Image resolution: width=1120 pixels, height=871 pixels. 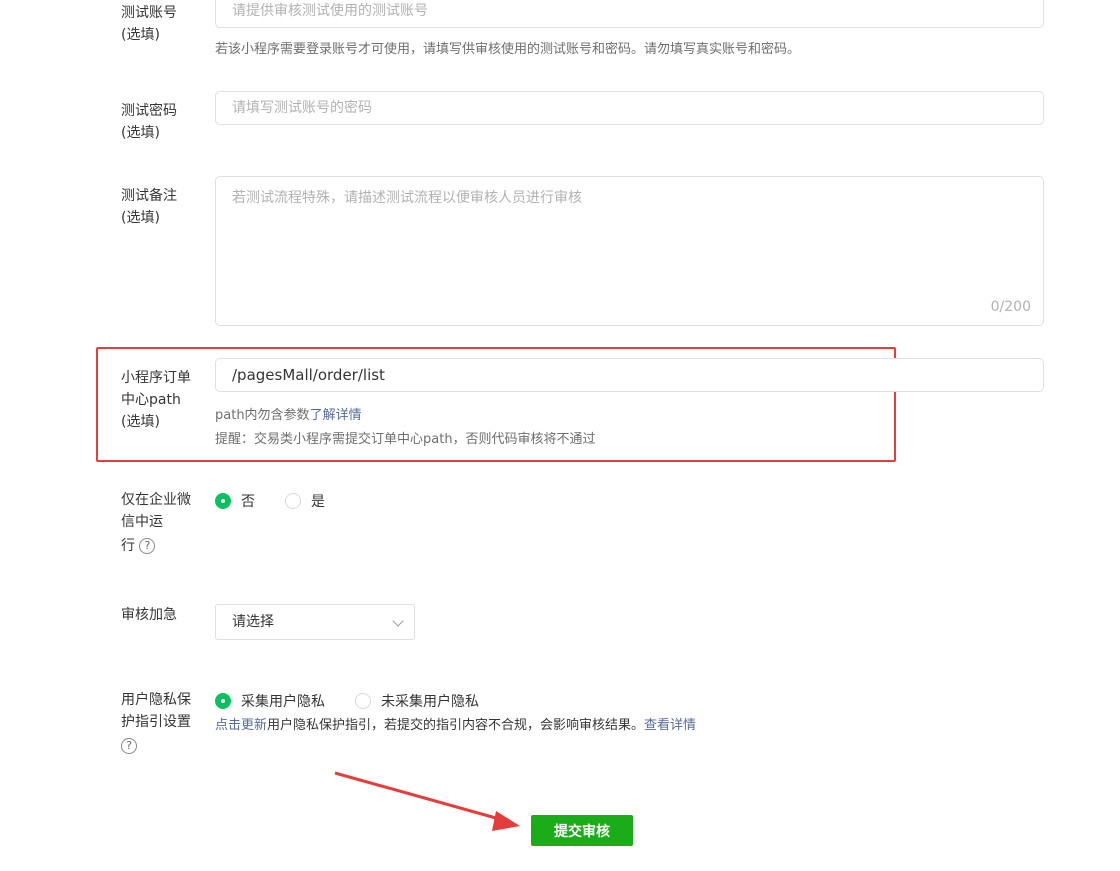 I want to click on arrow-head, so click(x=506, y=821).